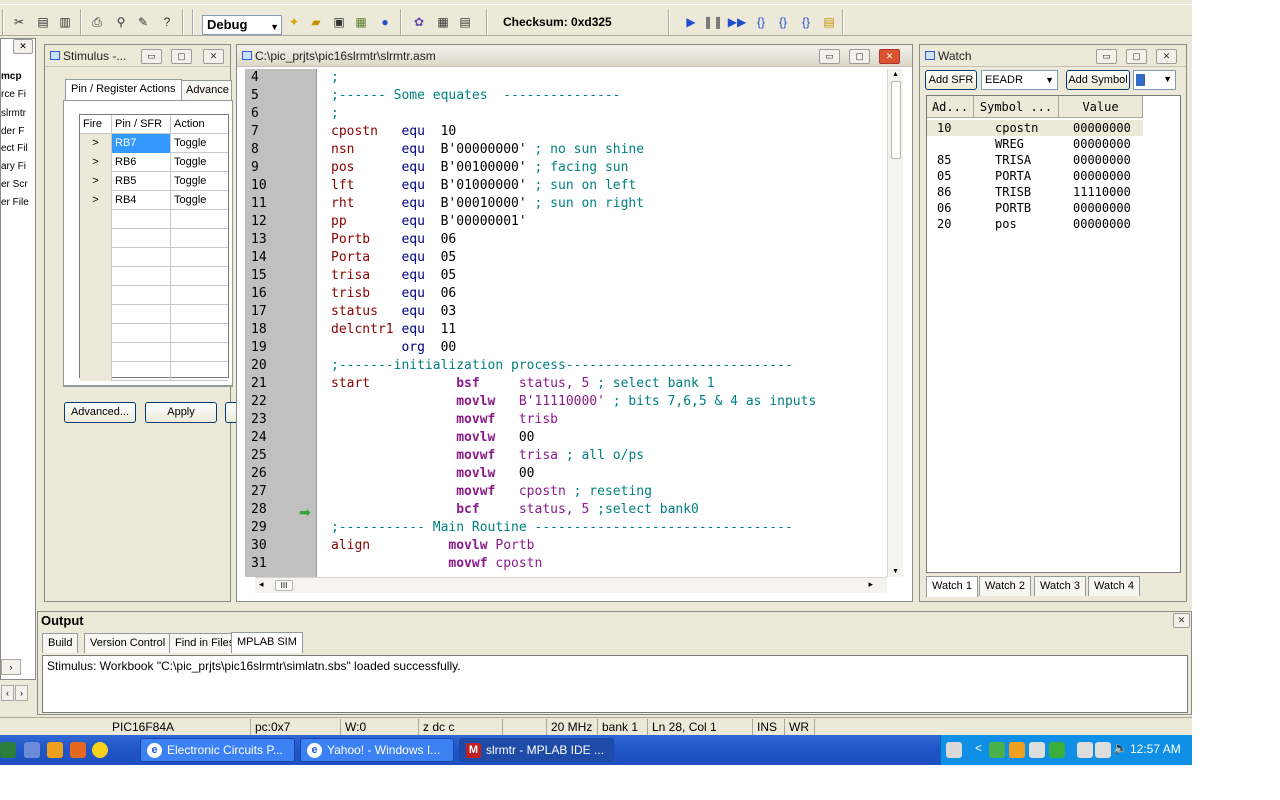  I want to click on scrollbar-thumb: III, so click(284, 585).